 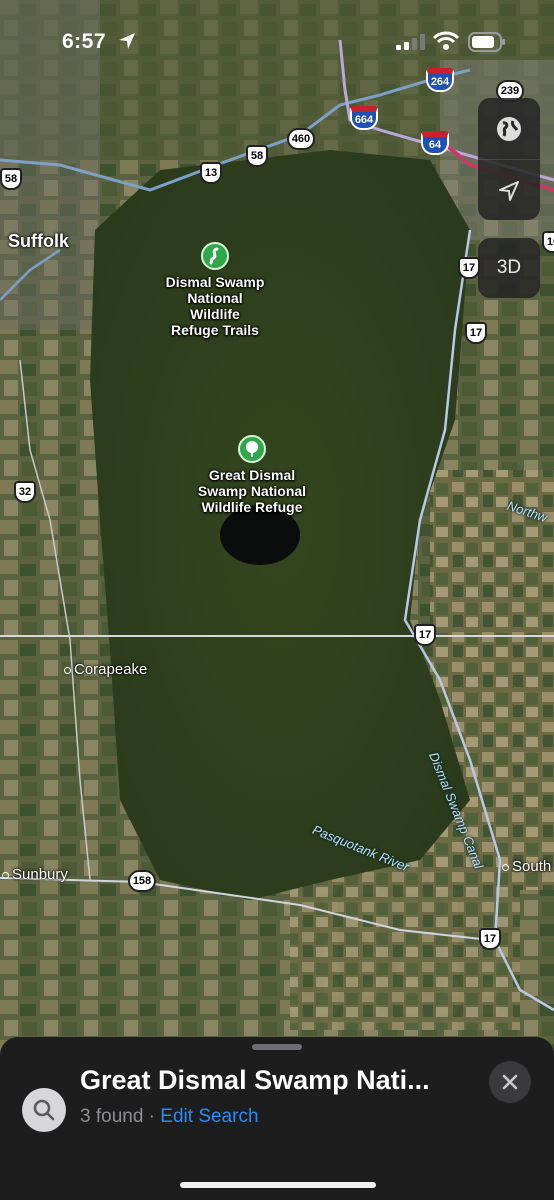 I want to click on found-count: 3 found, so click(x=112, y=1116).